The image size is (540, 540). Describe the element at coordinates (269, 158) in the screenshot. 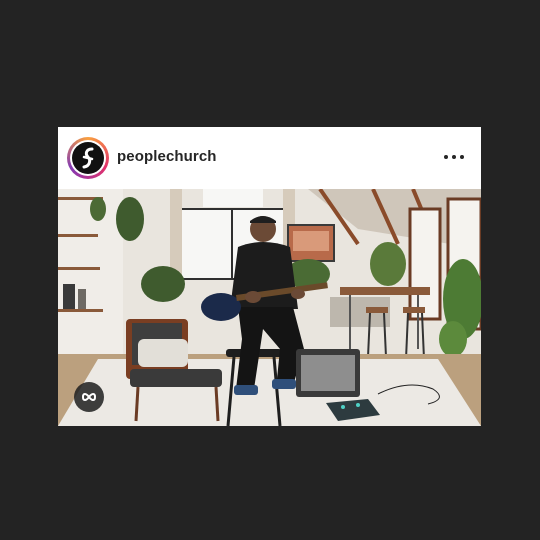

I see `post-header: peoplechurch` at that location.